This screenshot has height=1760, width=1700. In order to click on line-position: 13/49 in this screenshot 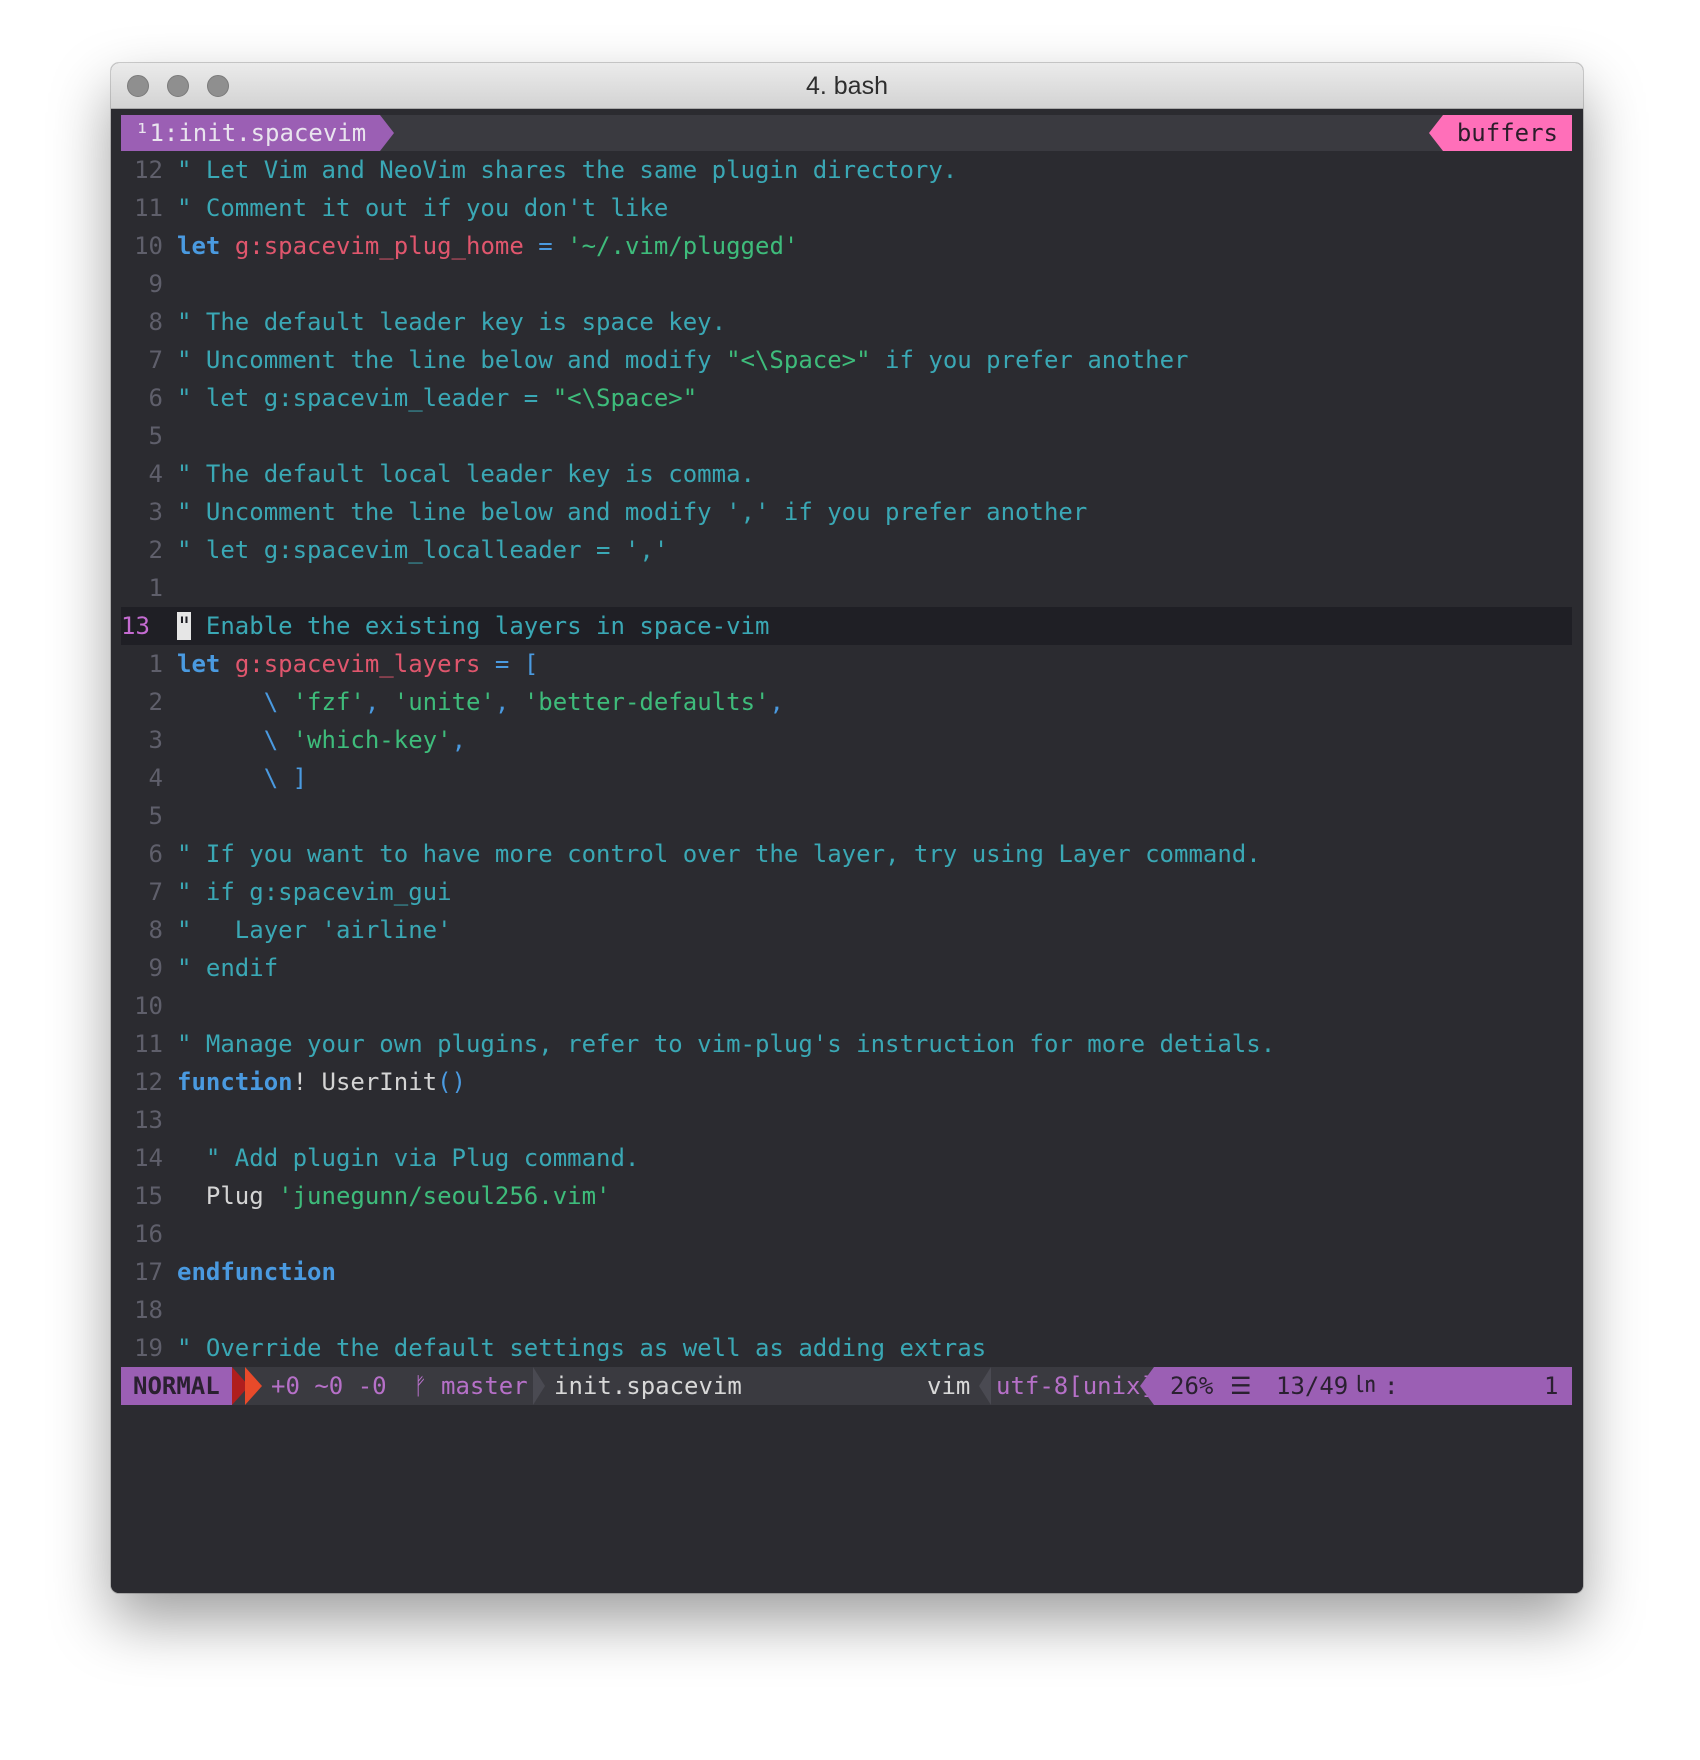, I will do `click(1312, 1386)`.